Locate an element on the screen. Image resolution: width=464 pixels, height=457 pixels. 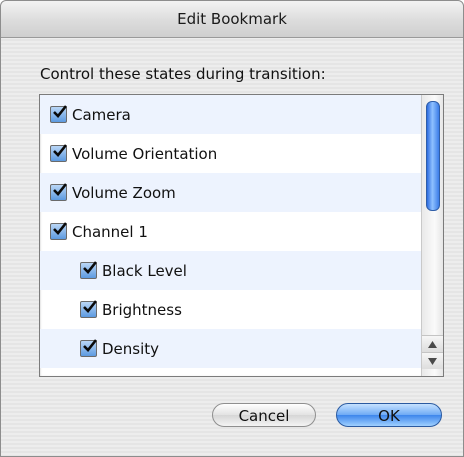
density-label: Density is located at coordinates (131, 349).